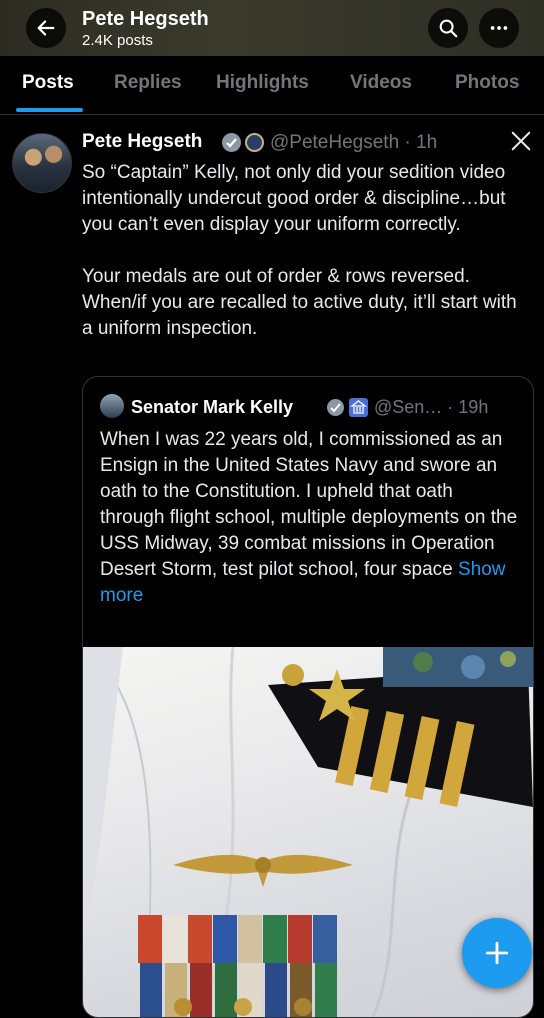 The width and height of the screenshot is (544, 1018). I want to click on plus-icon, so click(497, 953).